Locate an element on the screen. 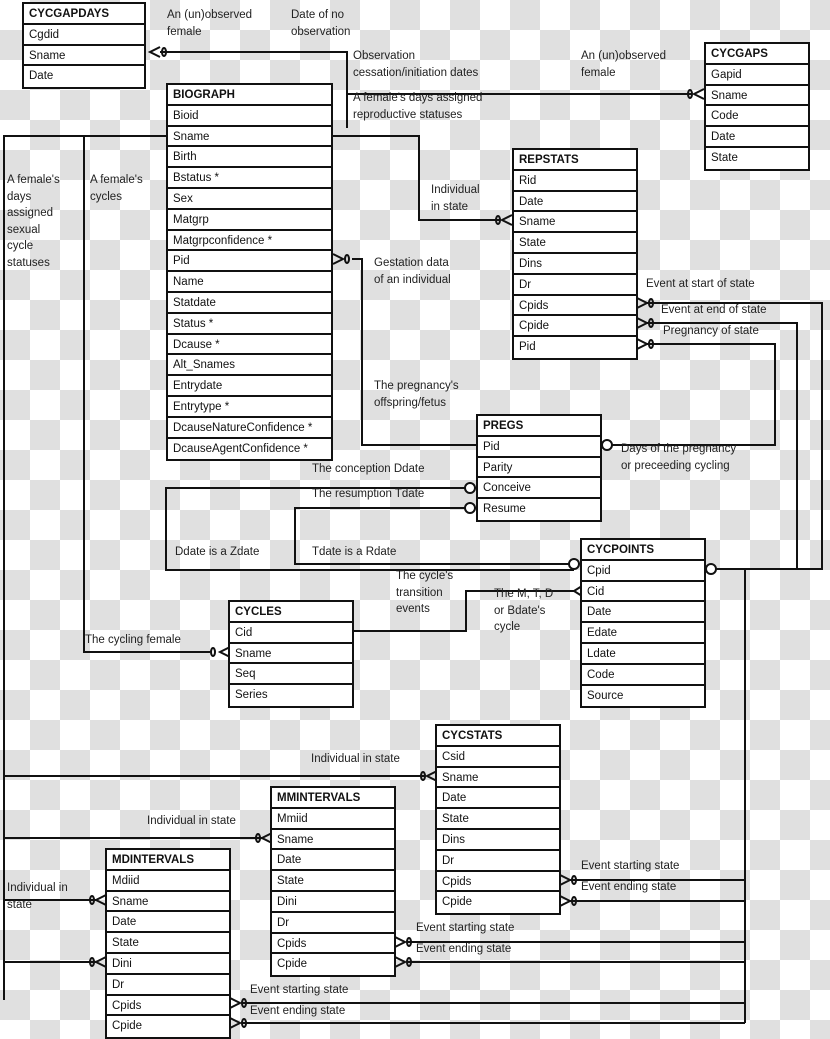 Image resolution: width=830 pixels, height=1039 pixels. entity-pregs: PREGS Pid Parity Conceive Resume is located at coordinates (539, 468).